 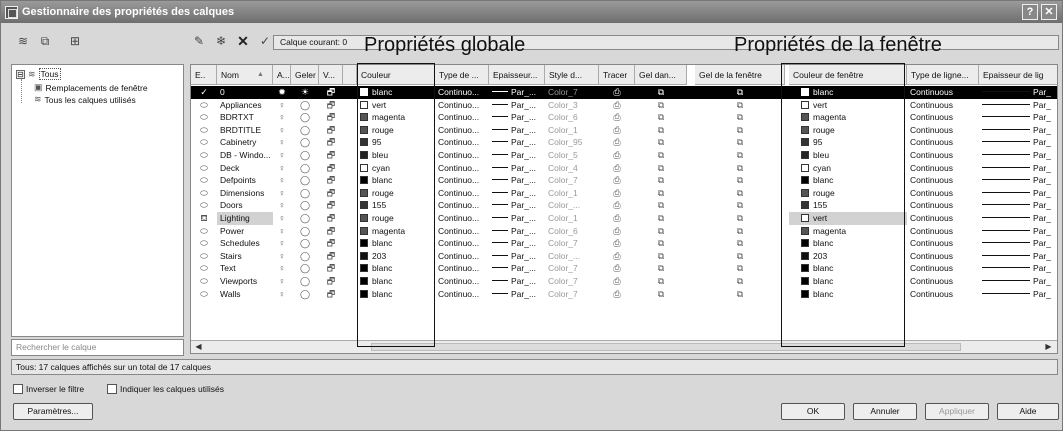 I want to click on layer-name: 0, so click(x=245, y=92).